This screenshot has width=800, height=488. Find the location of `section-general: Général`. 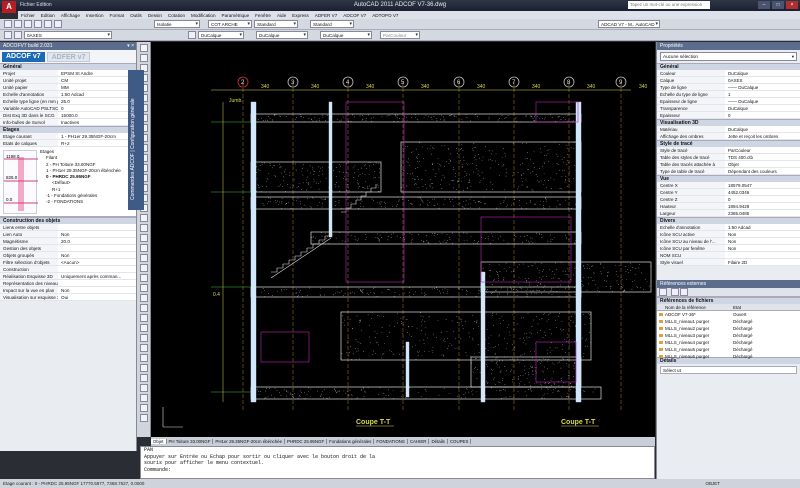

section-general: Général is located at coordinates (68, 66).